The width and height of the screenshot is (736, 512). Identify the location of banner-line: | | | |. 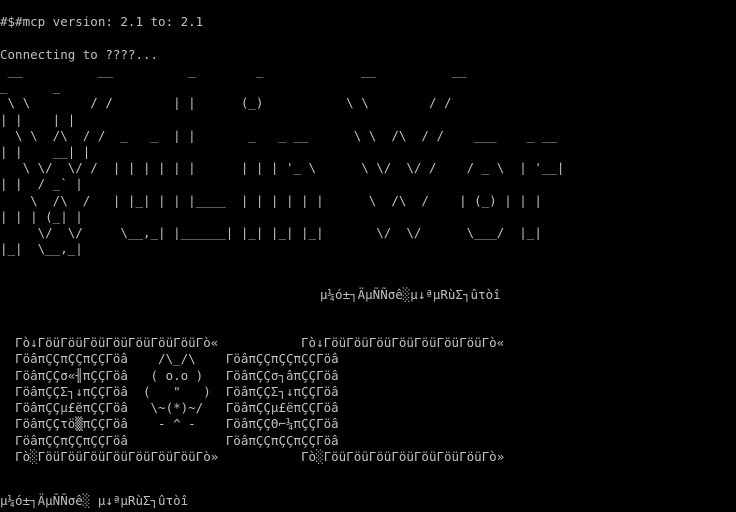
(38, 119).